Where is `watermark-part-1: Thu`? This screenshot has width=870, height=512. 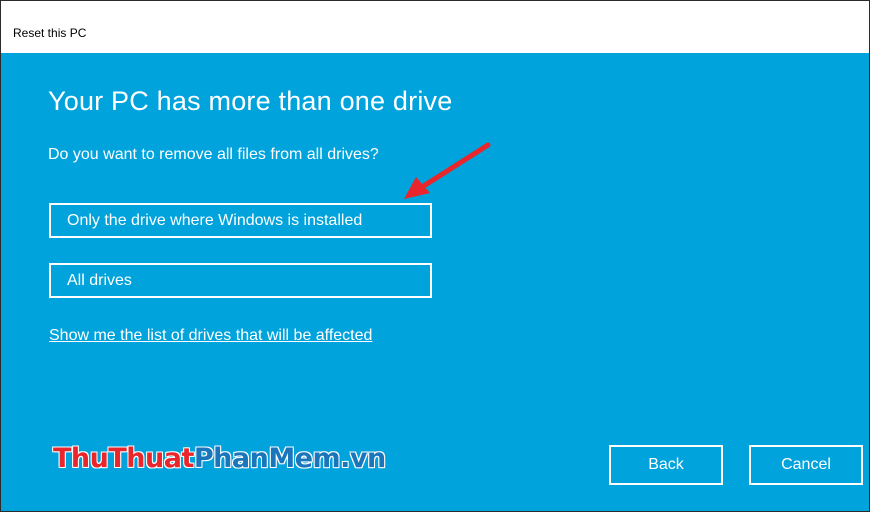 watermark-part-1: Thu is located at coordinates (81, 458).